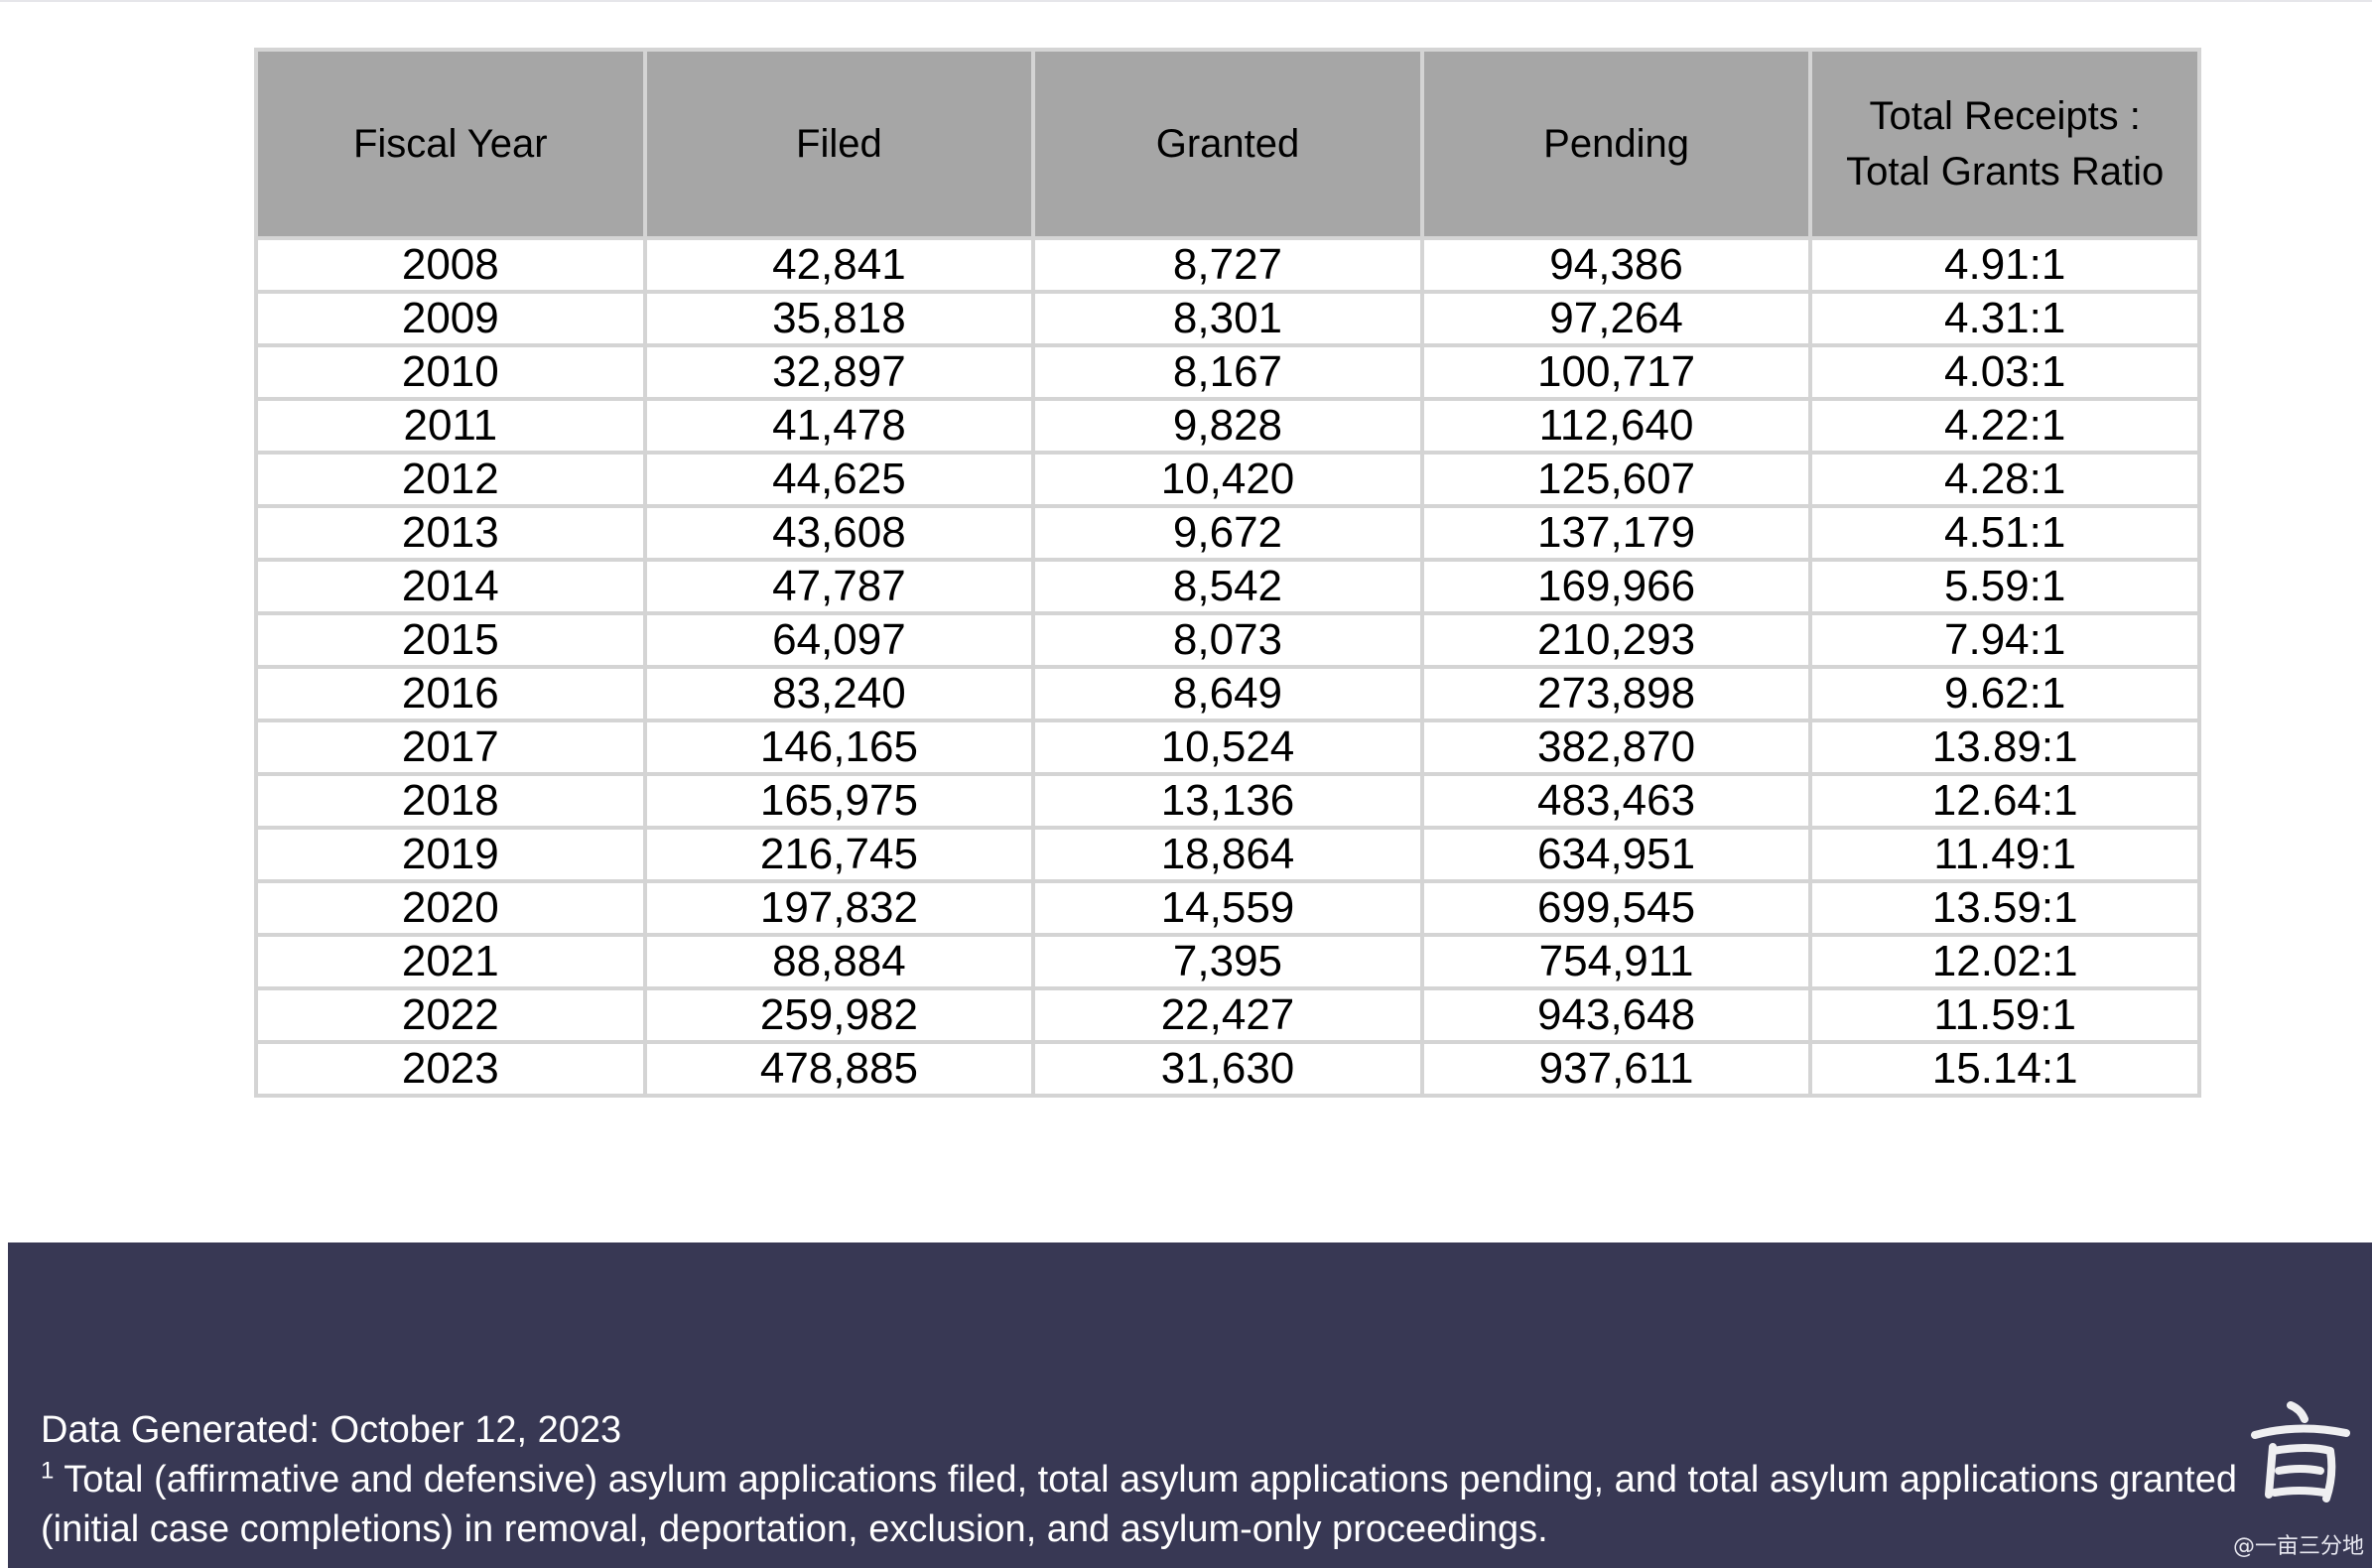 This screenshot has width=2372, height=1568. I want to click on table-cell-pending: 137,179, so click(1616, 533).